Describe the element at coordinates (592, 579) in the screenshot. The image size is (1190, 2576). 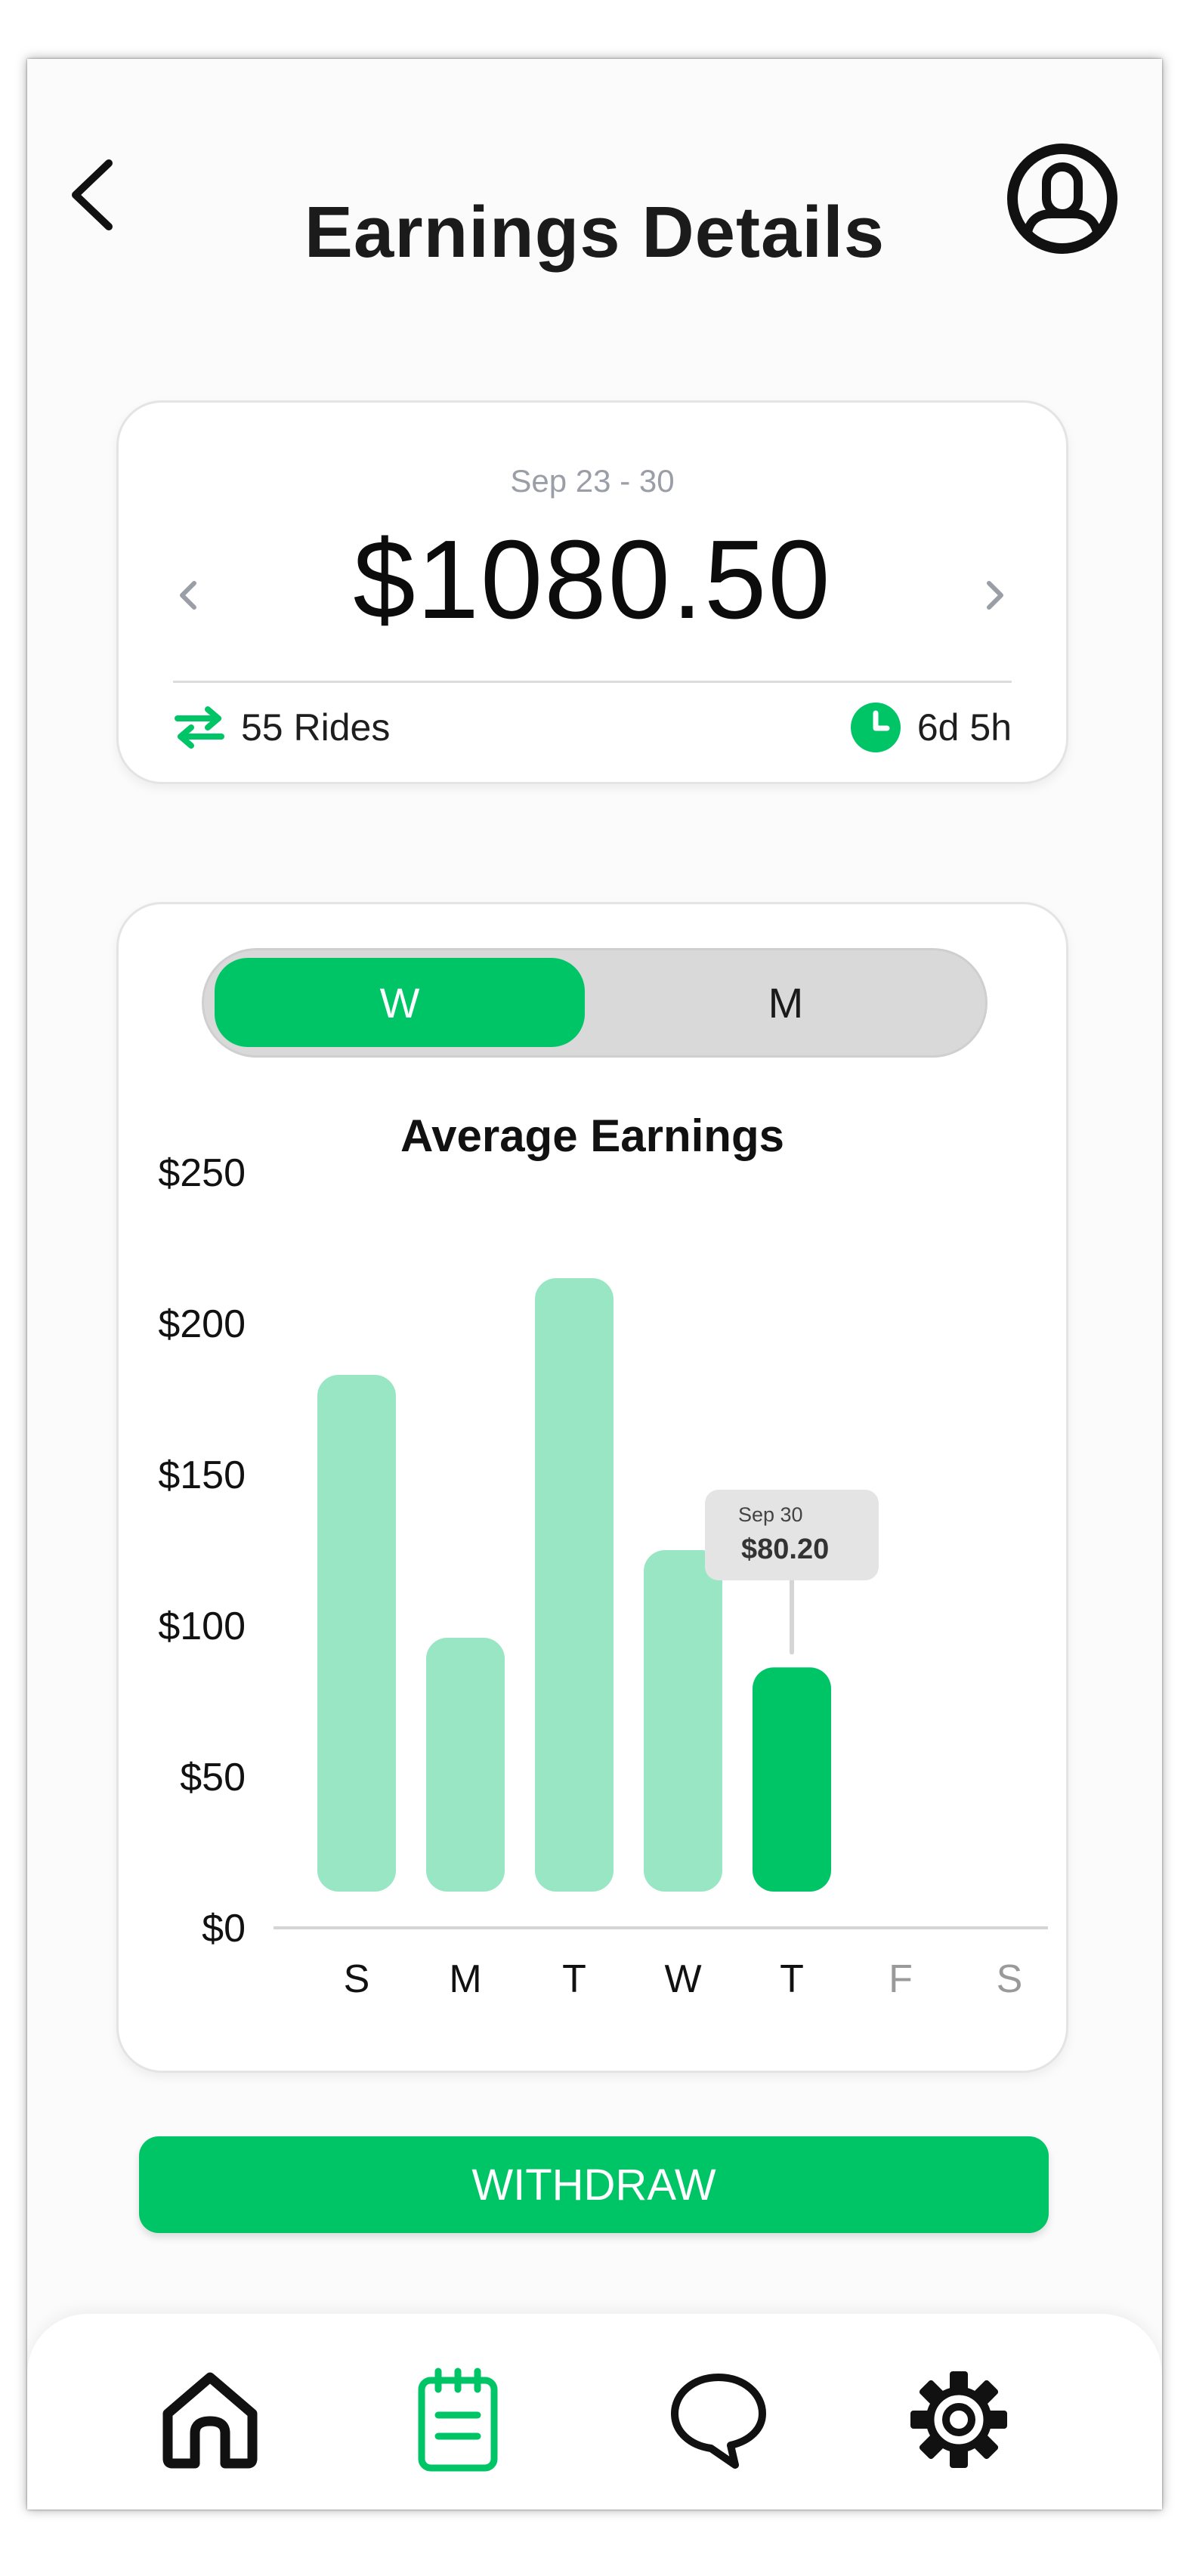
I see `total-earnings-amount: $1080.50` at that location.